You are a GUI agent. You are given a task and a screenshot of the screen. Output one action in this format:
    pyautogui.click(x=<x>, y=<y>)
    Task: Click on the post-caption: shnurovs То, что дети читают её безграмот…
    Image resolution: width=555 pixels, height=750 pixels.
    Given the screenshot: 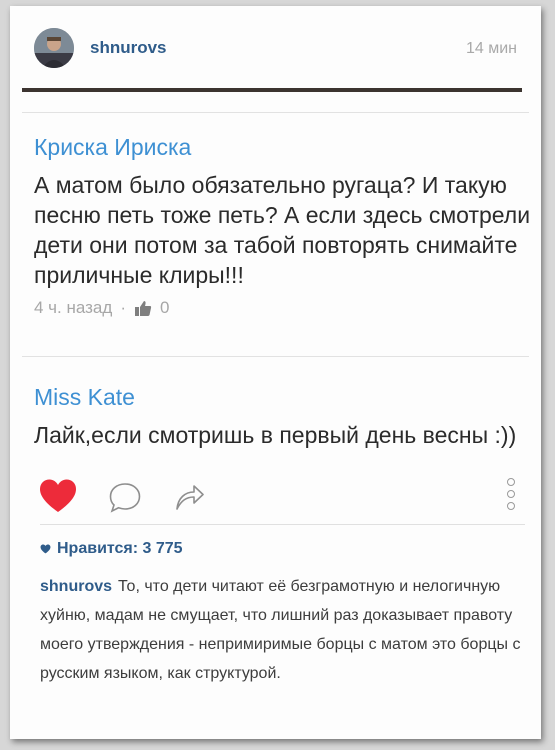 What is the action you would take?
    pyautogui.click(x=282, y=630)
    